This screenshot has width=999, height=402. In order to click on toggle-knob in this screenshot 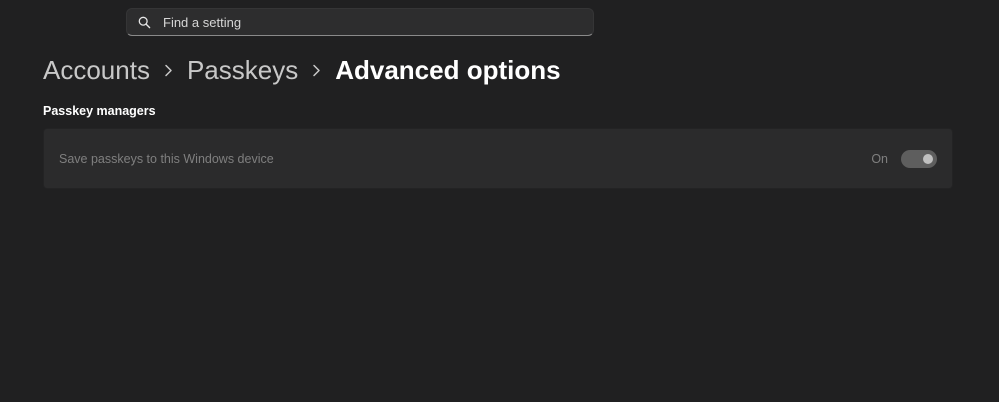, I will do `click(928, 158)`.